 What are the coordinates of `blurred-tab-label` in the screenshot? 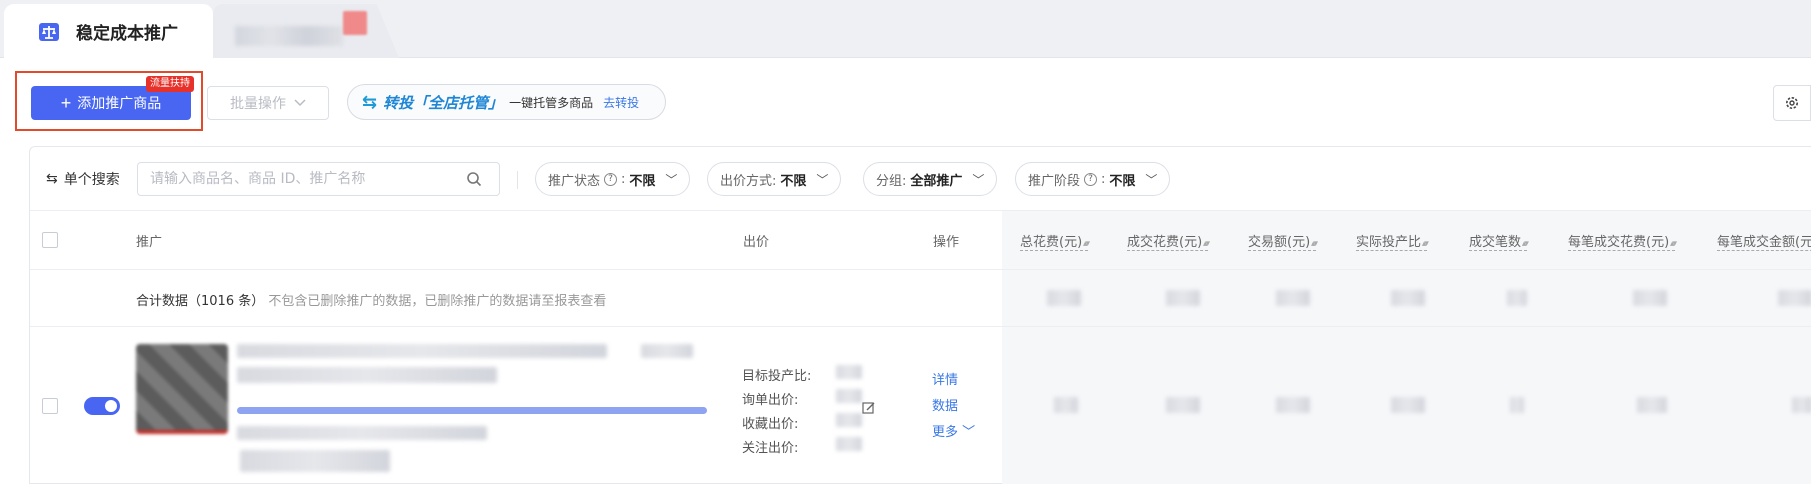 It's located at (289, 36).